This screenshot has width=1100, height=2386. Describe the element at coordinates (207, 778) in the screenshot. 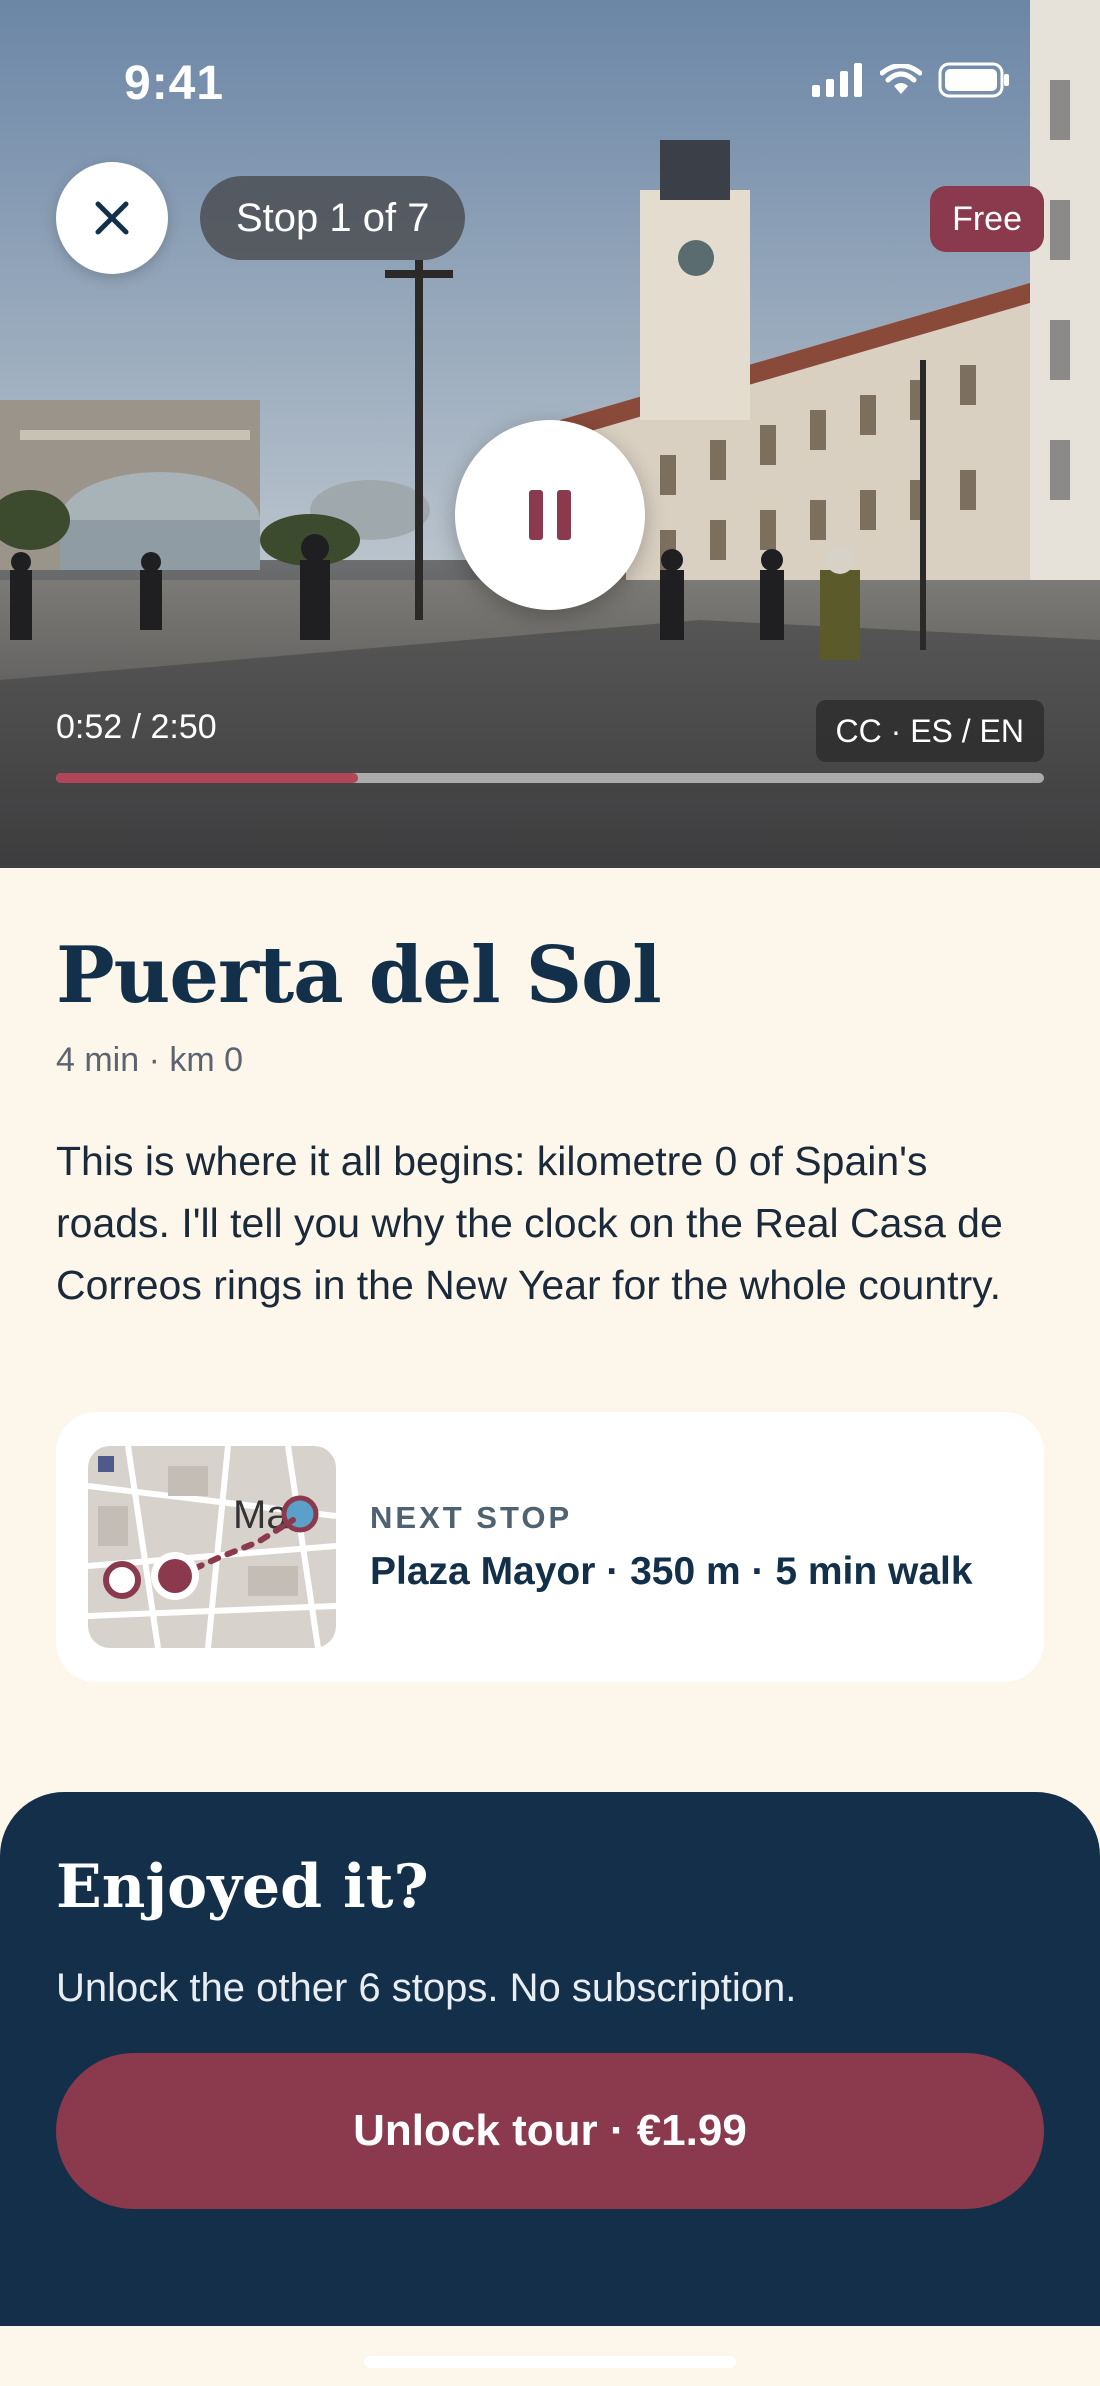

I see `progress-fill` at that location.